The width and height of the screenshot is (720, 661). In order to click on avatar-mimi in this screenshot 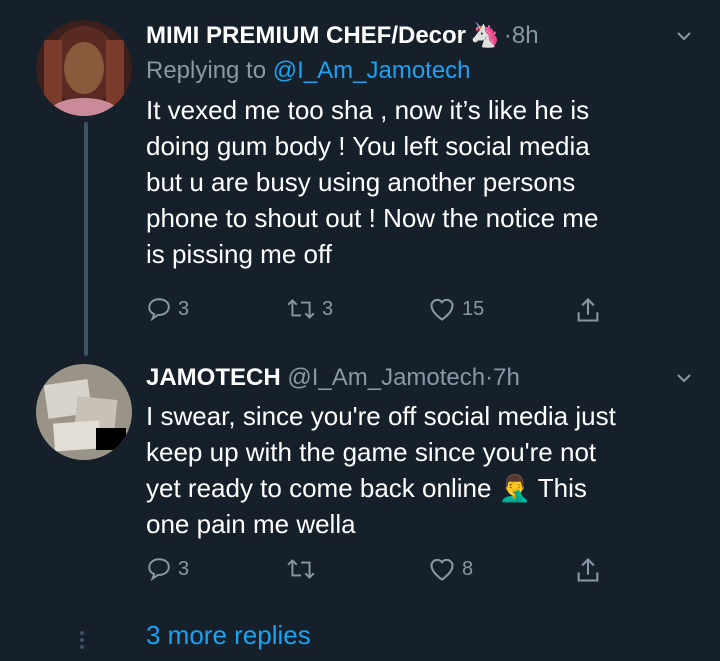, I will do `click(84, 68)`.